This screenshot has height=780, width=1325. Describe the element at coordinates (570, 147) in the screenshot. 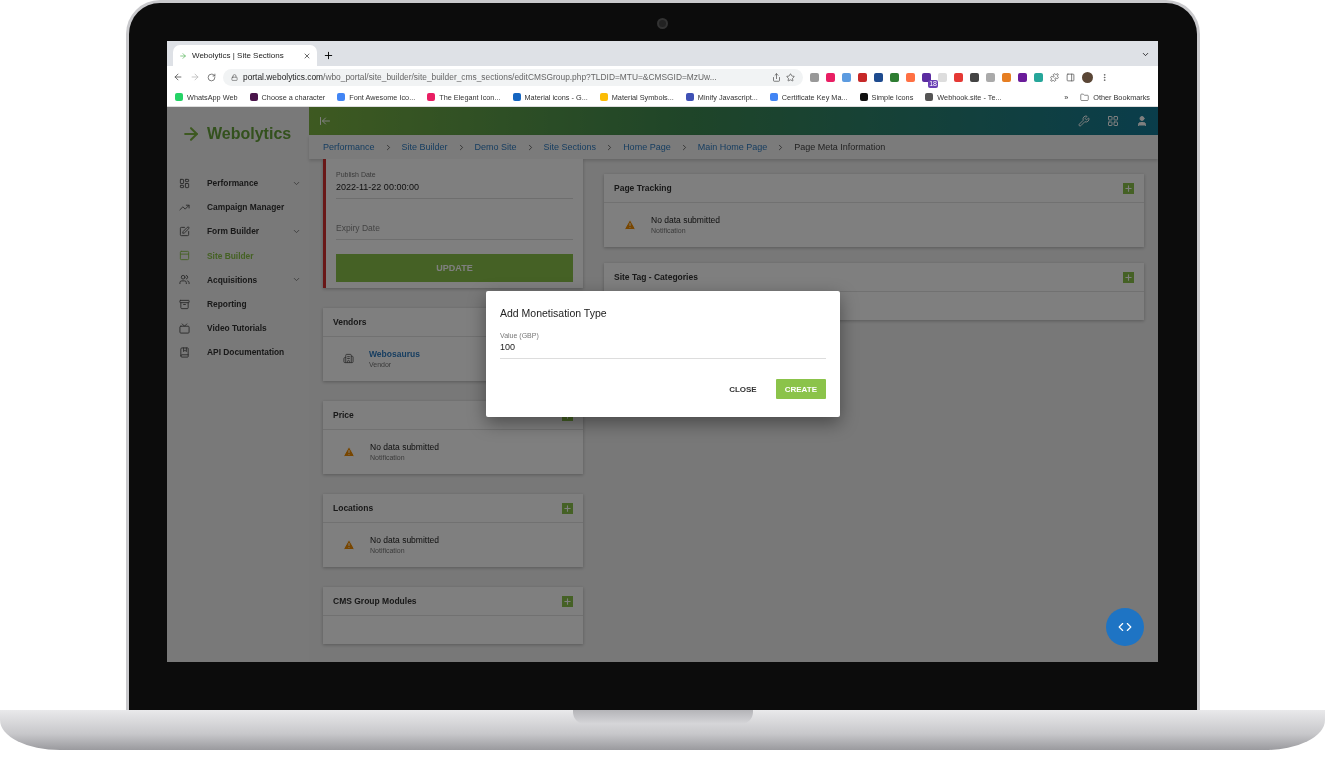

I see `breadcrumb-link: Site Sections` at that location.